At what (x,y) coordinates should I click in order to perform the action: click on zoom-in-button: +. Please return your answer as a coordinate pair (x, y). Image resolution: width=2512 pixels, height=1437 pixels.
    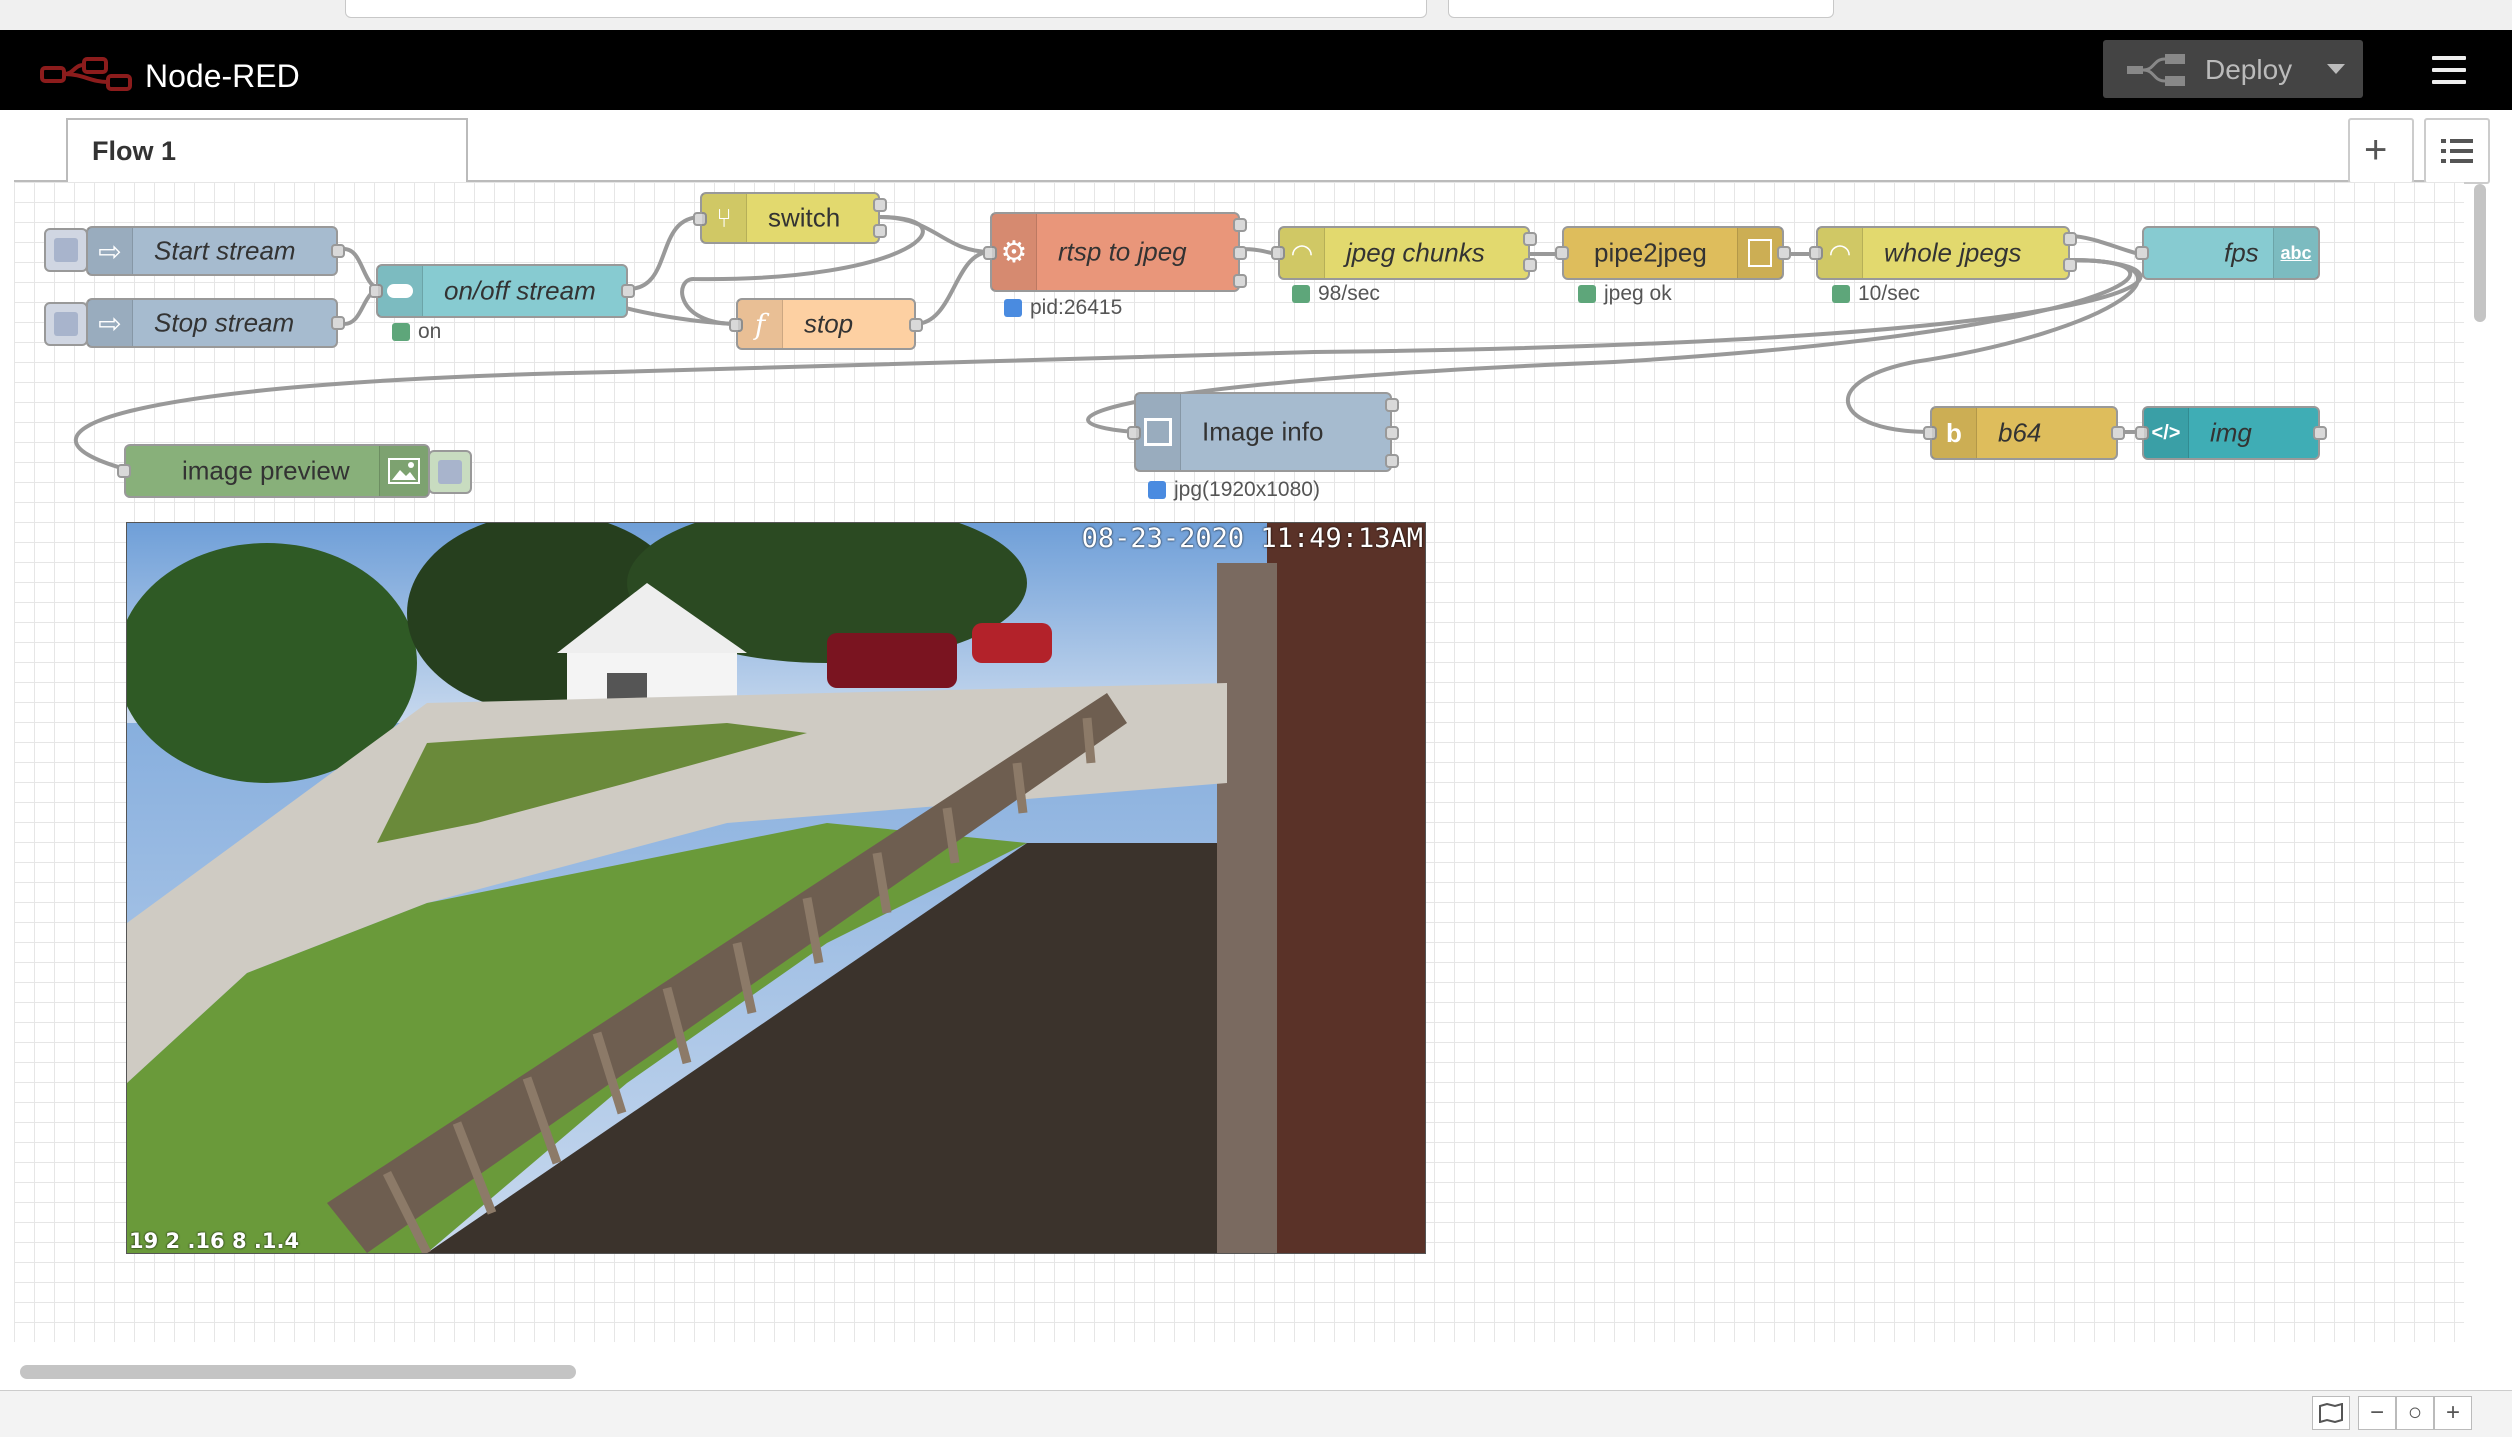
    Looking at the image, I should click on (2453, 1413).